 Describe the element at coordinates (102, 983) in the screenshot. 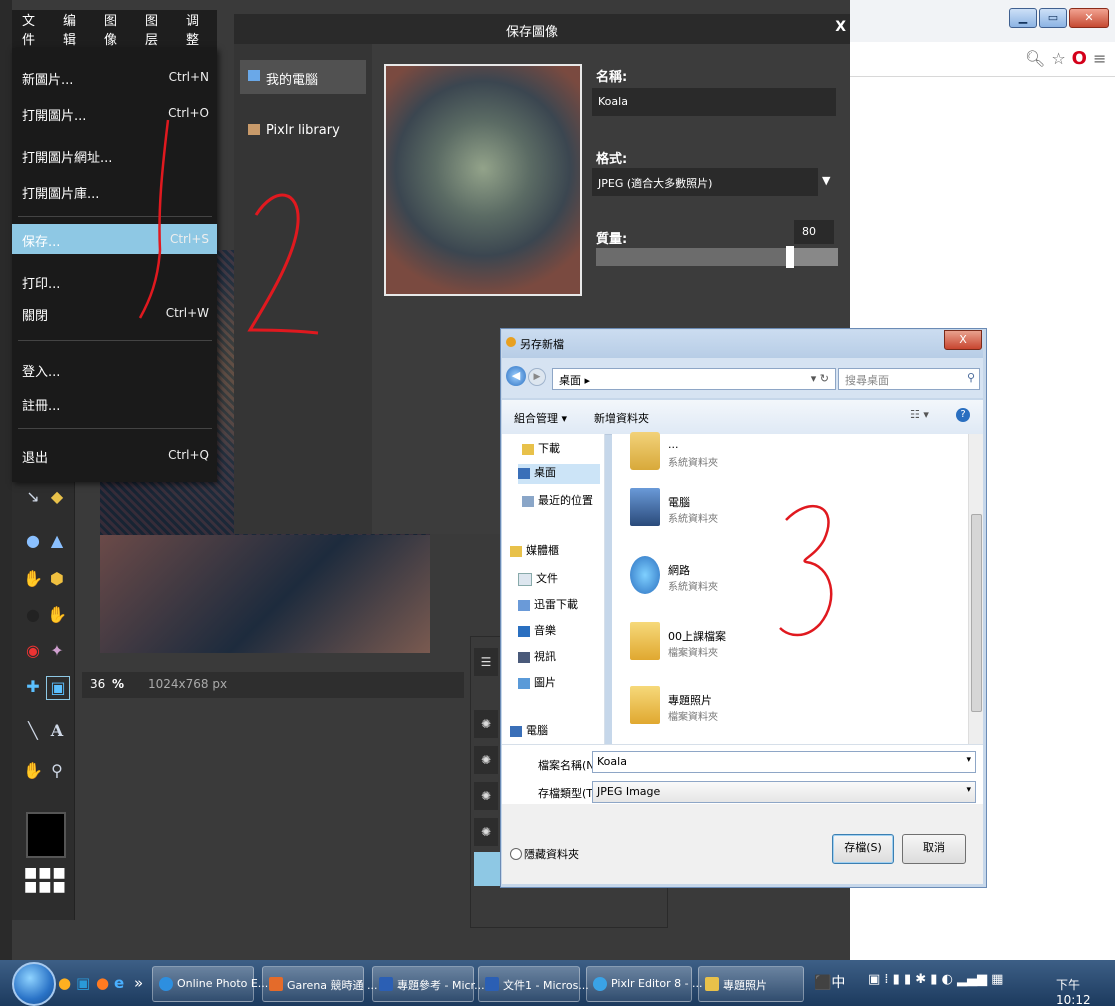

I see `firefox-icon: ●` at that location.